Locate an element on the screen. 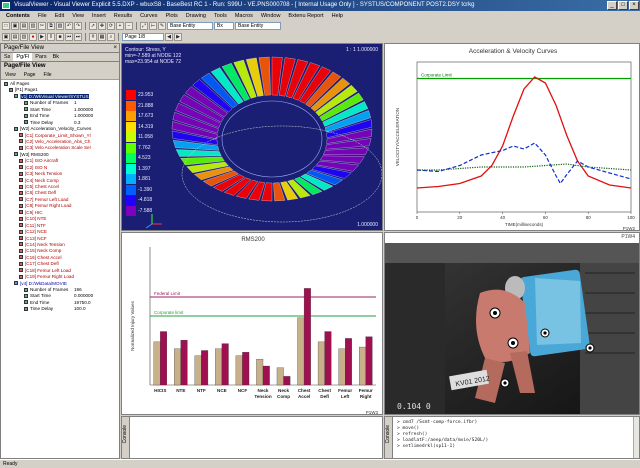 This screenshot has height=468, width=640. legend-value: 17.673 is located at coordinates (146, 116).